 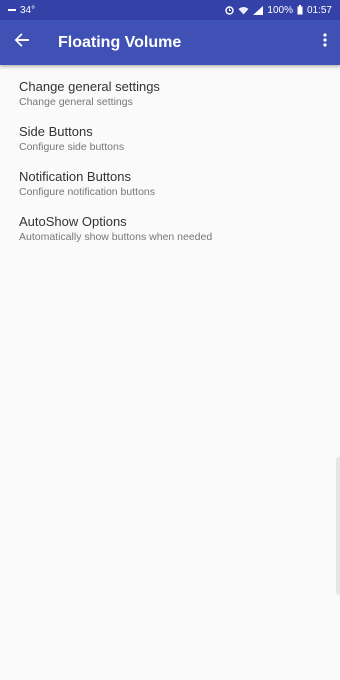 I want to click on signal-icon, so click(x=258, y=10).